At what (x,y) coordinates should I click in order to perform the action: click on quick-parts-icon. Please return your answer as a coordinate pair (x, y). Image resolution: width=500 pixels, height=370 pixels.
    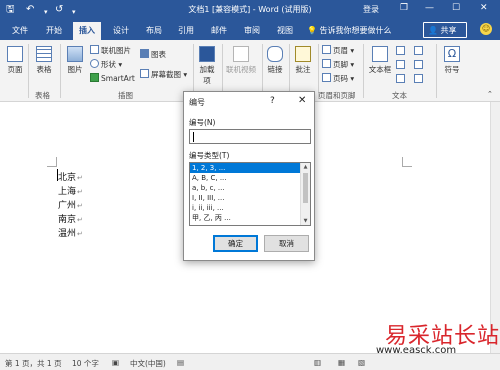
    Looking at the image, I should click on (401, 51).